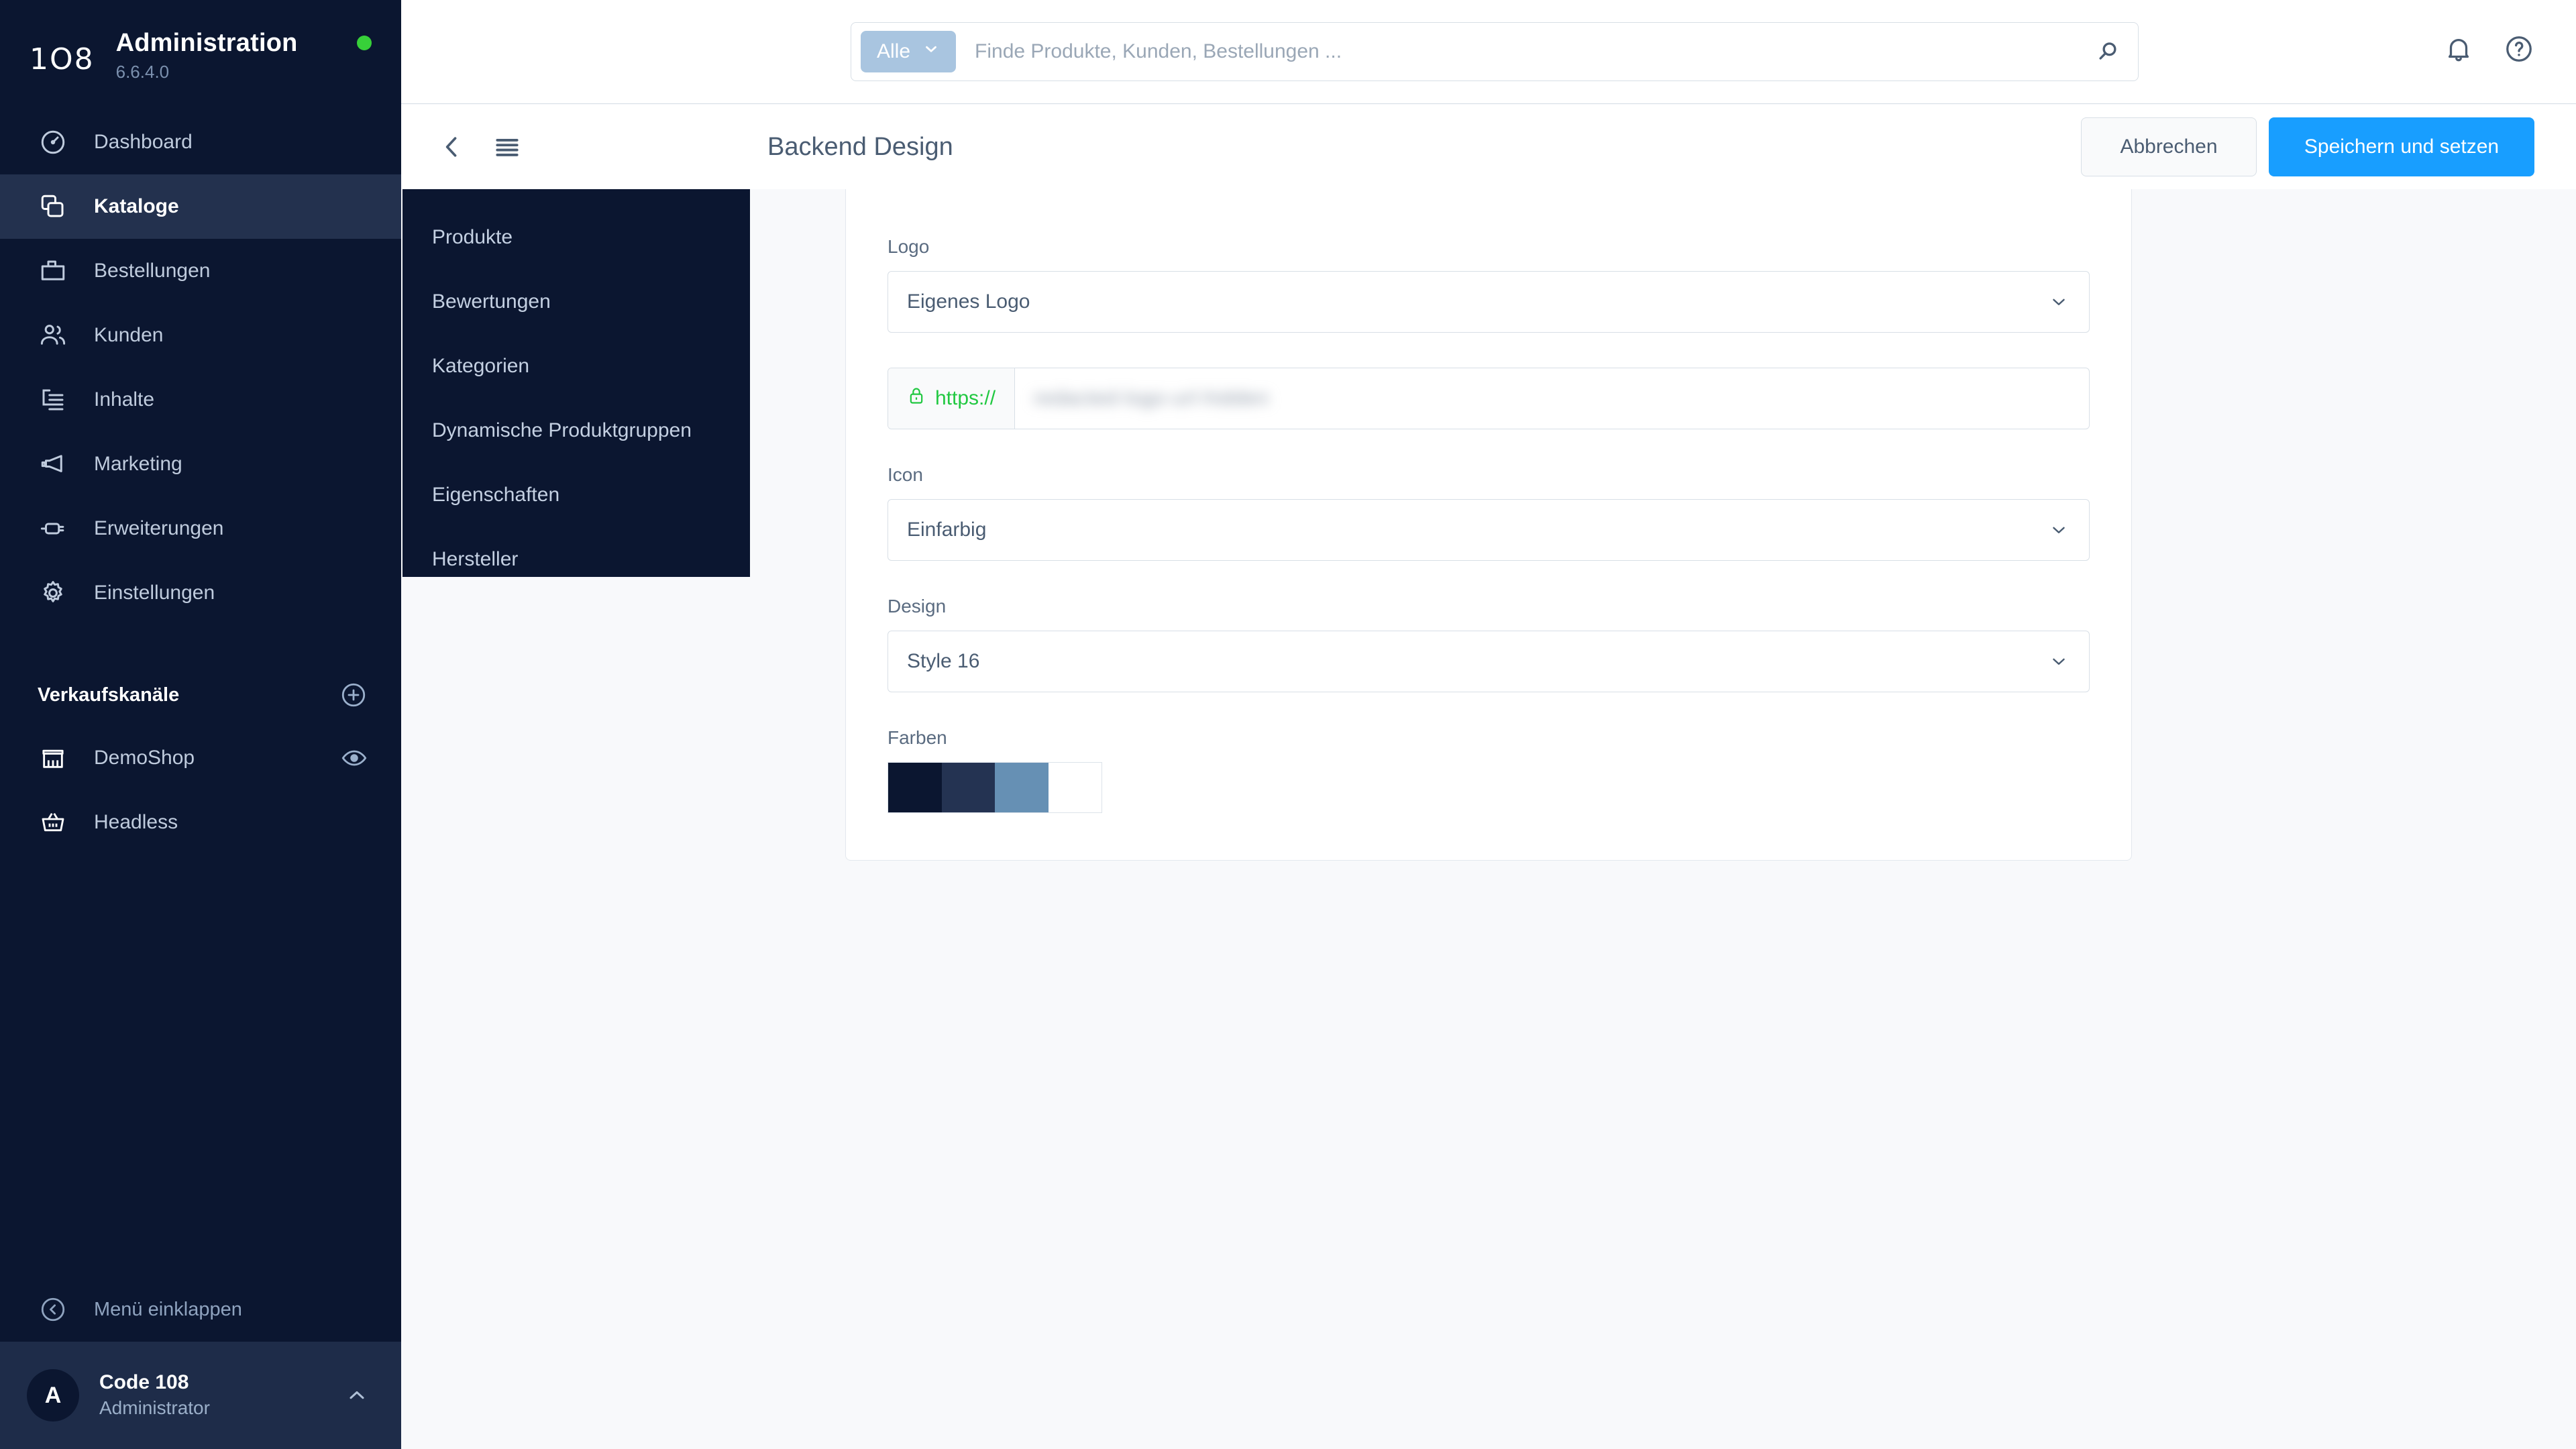 The width and height of the screenshot is (2576, 1449). What do you see at coordinates (136, 822) in the screenshot?
I see `sidebar-channel-label: Headless` at bounding box center [136, 822].